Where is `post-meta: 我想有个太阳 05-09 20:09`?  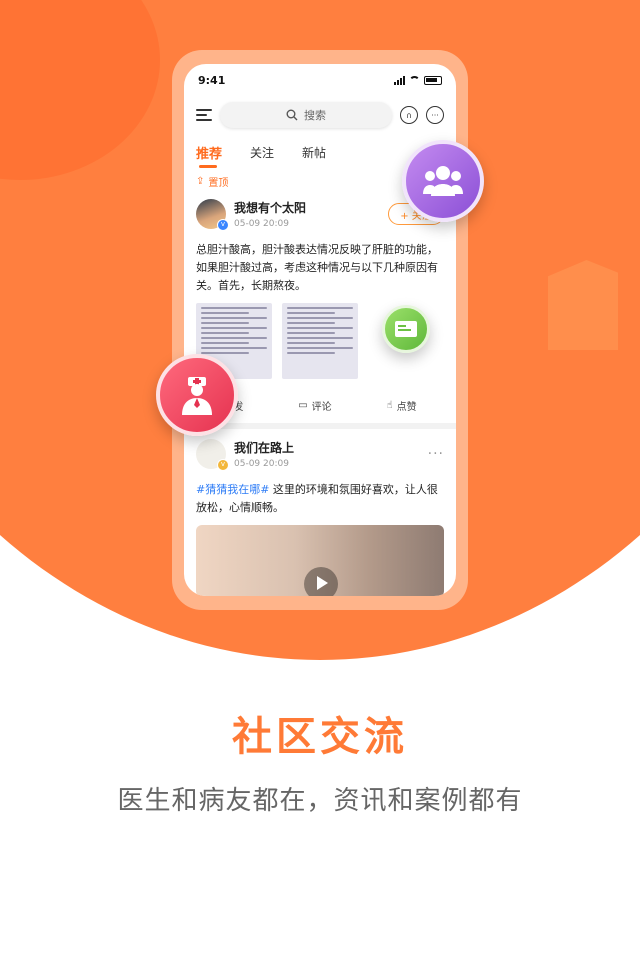 post-meta: 我想有个太阳 05-09 20:09 is located at coordinates (307, 214).